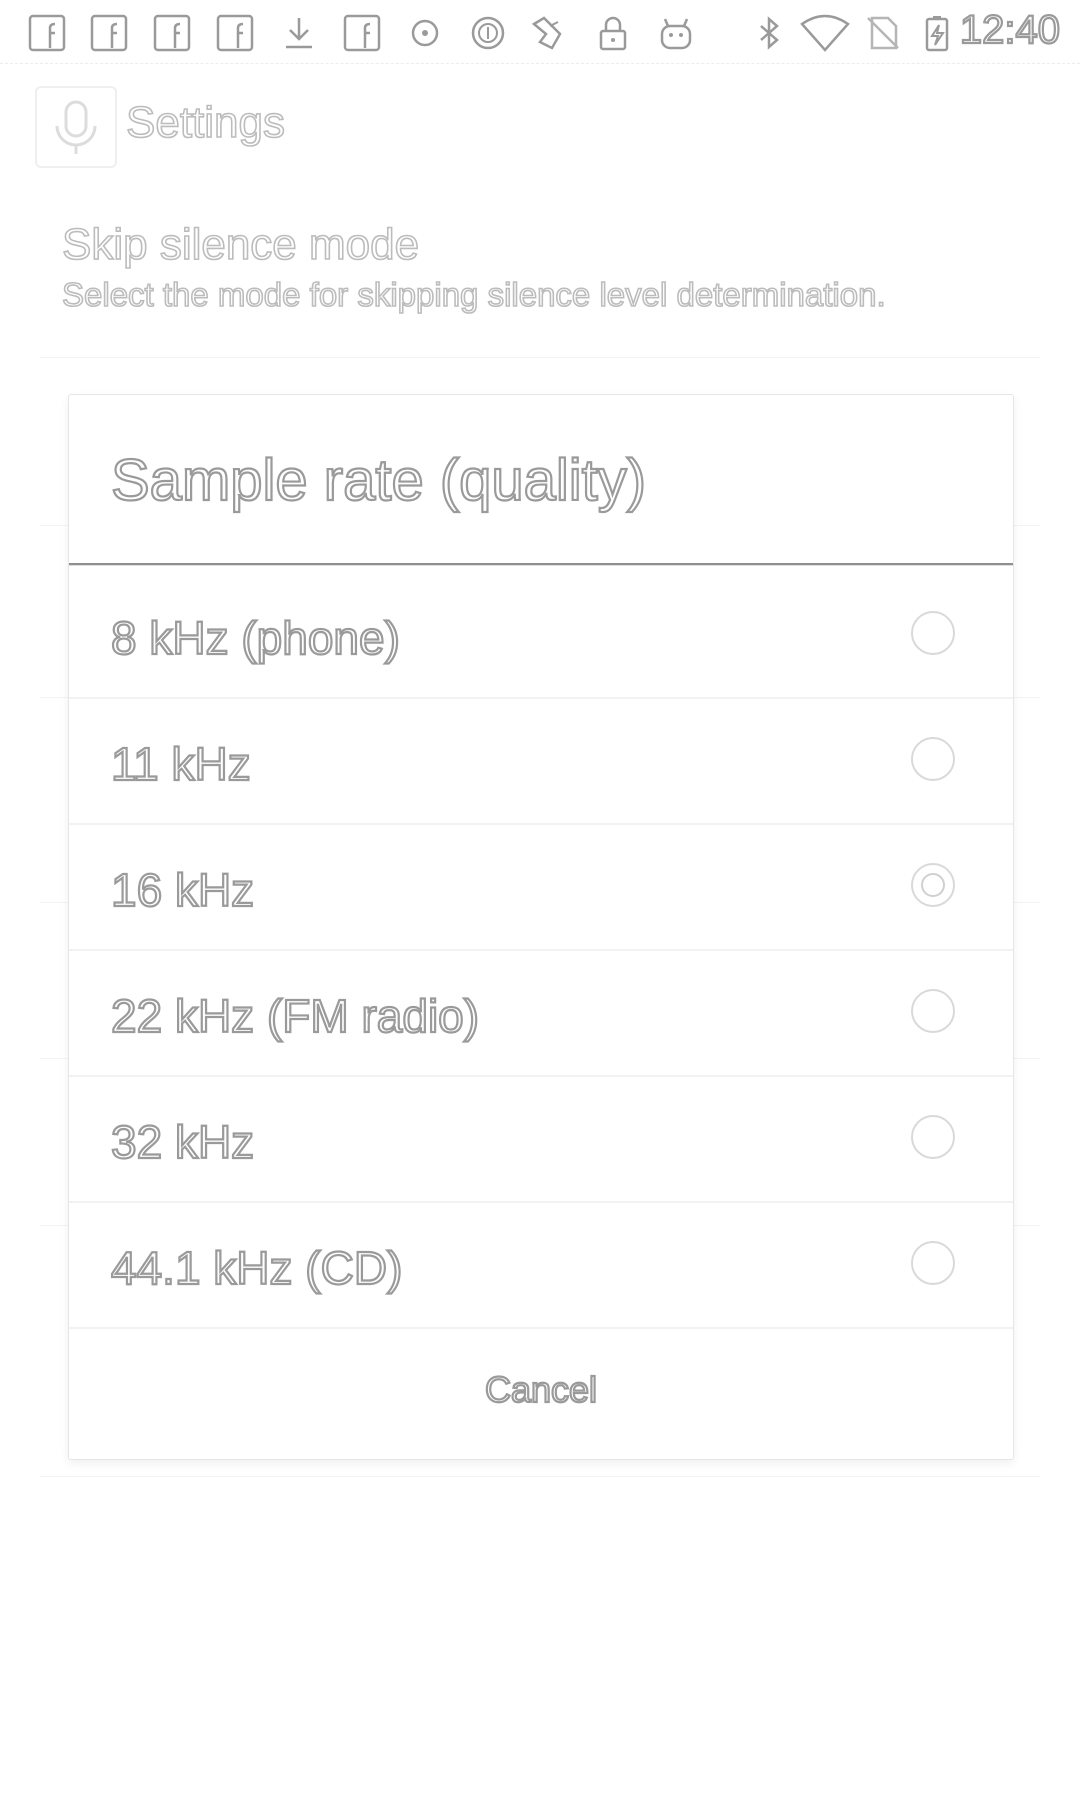 The image size is (1080, 1794). What do you see at coordinates (549, 33) in the screenshot?
I see `fast-app-icon` at bounding box center [549, 33].